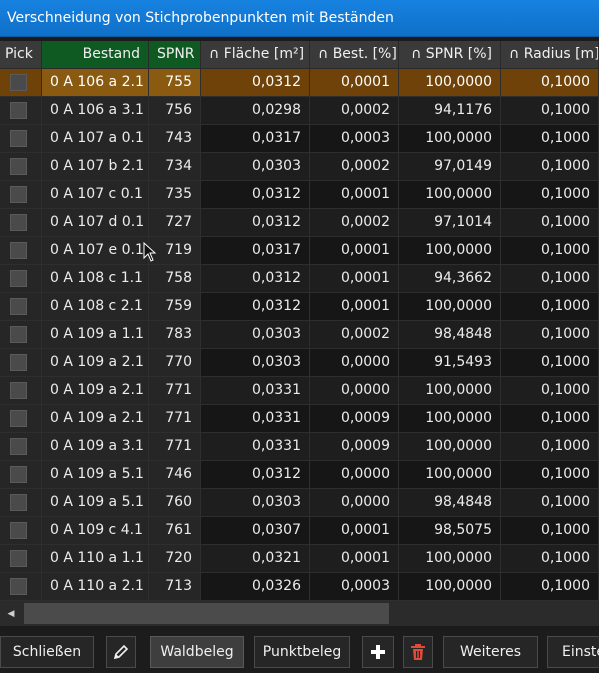 The width and height of the screenshot is (599, 673). I want to click on cell-best-percent: 0,0003, so click(354, 586).